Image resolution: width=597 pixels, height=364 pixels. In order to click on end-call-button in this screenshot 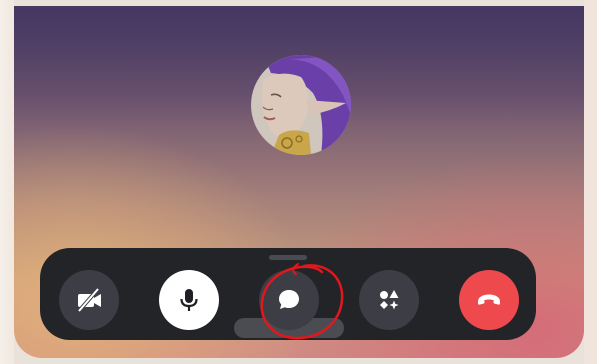, I will do `click(489, 300)`.